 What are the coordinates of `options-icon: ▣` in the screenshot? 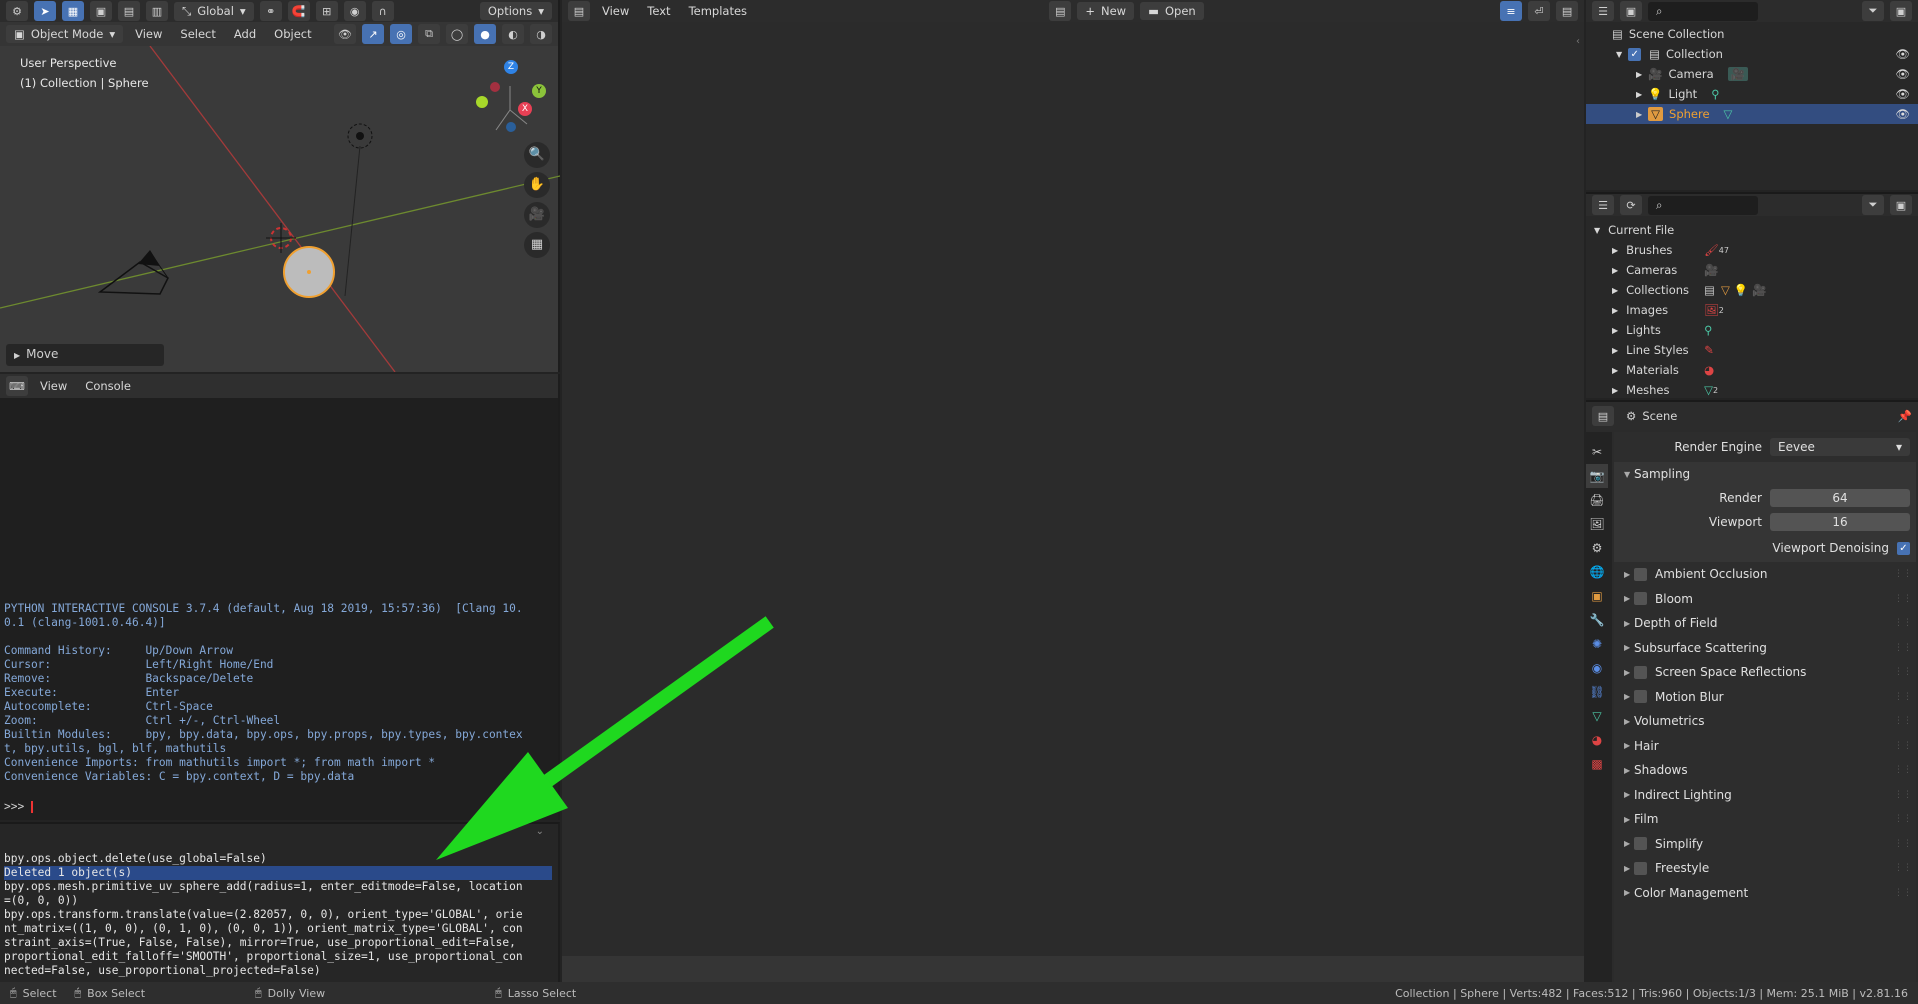 It's located at (1901, 205).